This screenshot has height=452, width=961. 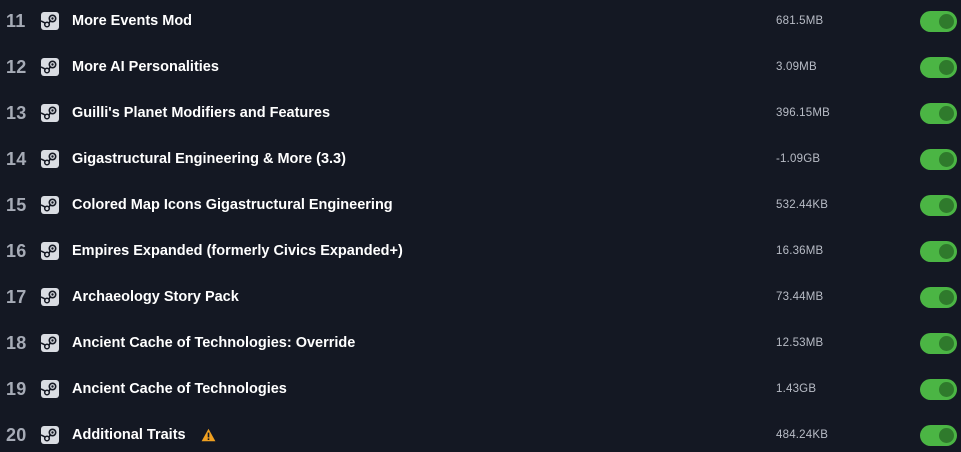 What do you see at coordinates (802, 435) in the screenshot?
I see `mod-size: 484.24KB` at bounding box center [802, 435].